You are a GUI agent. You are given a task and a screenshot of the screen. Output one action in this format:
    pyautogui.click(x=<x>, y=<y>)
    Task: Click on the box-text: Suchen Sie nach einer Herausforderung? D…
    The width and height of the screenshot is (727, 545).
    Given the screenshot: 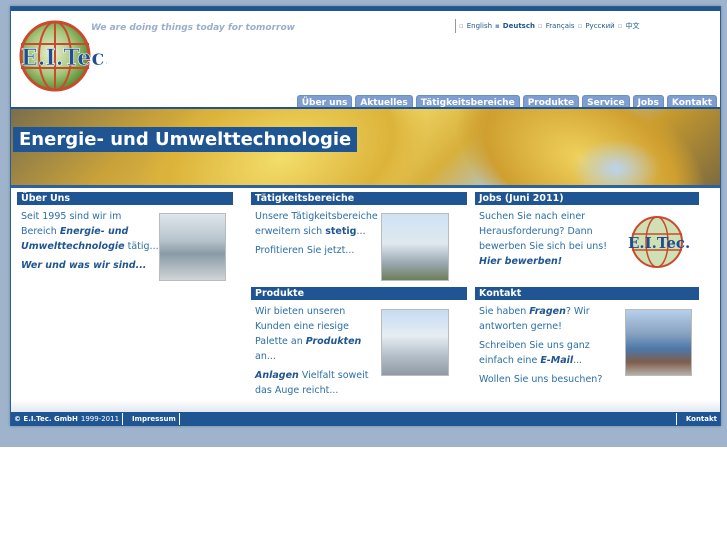 What is the action you would take?
    pyautogui.click(x=543, y=231)
    